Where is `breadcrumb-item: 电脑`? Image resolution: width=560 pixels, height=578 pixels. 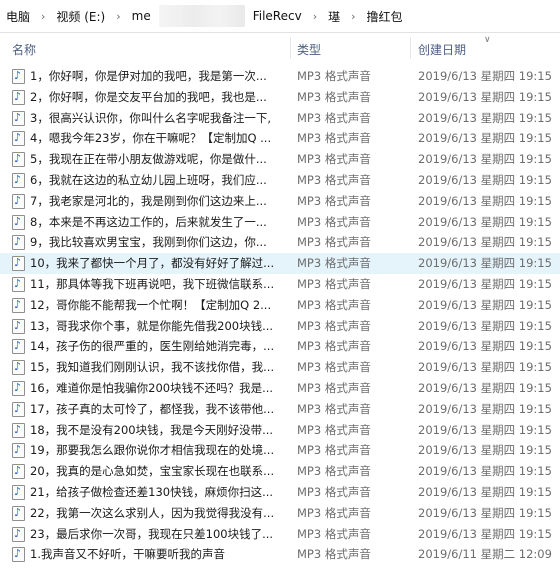 breadcrumb-item: 电脑 is located at coordinates (18, 16).